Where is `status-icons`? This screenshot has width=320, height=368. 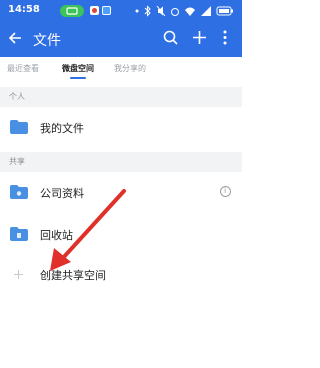
status-icons is located at coordinates (184, 11).